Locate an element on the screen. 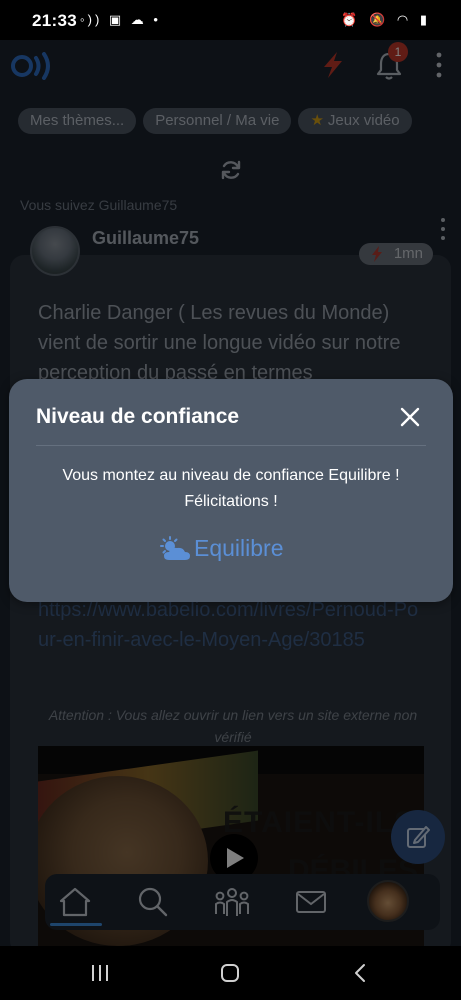  status-left-icons: ◦)) ▣ ☁ • is located at coordinates (120, 19).